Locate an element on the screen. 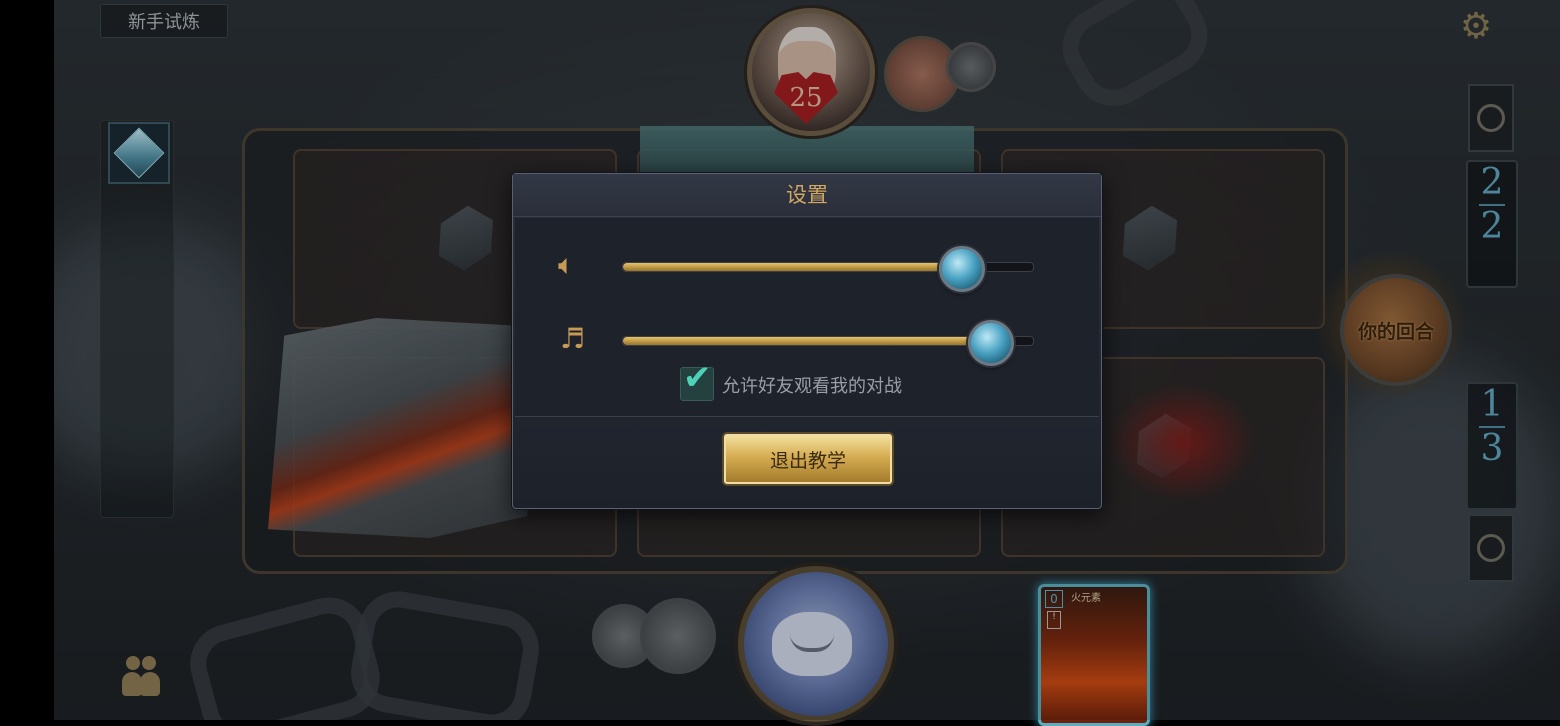  sound-slider-fill is located at coordinates (793, 267).